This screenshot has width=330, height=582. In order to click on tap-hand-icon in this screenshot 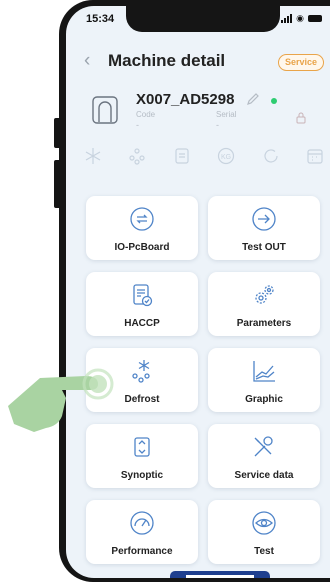, I will do `click(61, 400)`.